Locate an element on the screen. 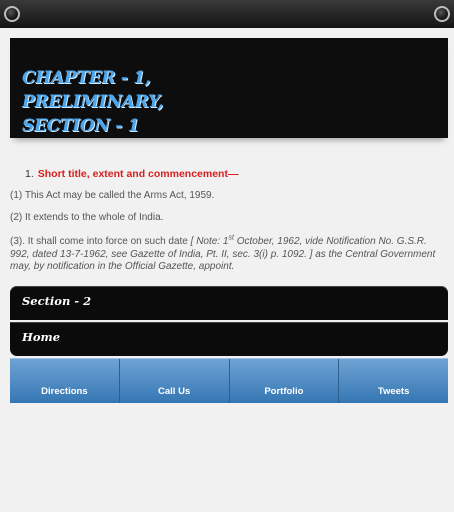  chapter-title: CHAPTER - 1, PRELIMINARY, SECTION - 1 is located at coordinates (92, 102).